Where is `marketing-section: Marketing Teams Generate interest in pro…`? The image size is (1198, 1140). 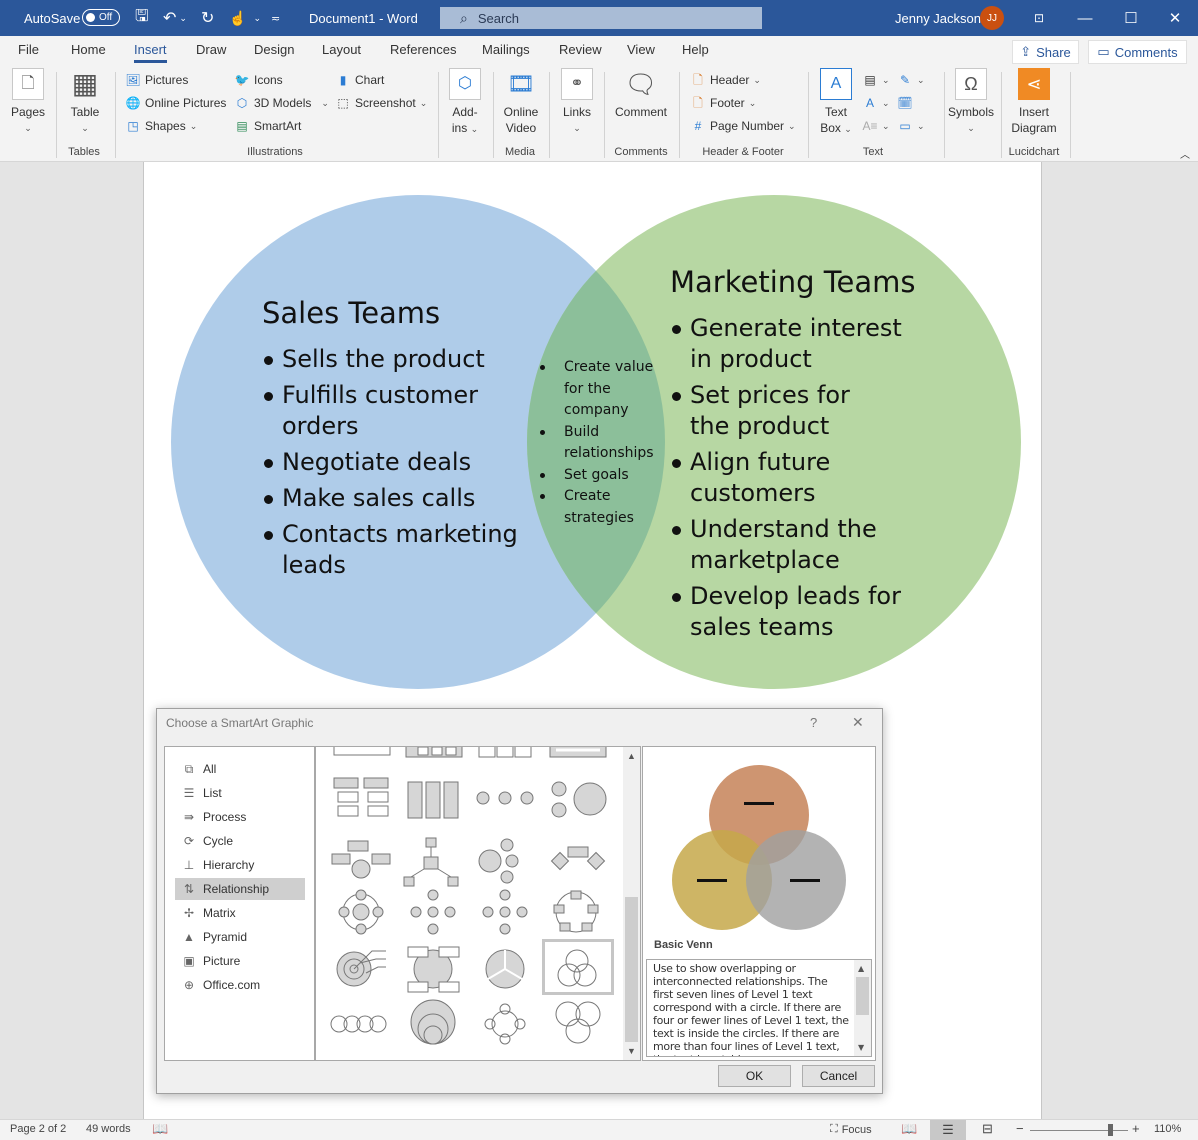
marketing-section: Marketing Teams Generate interest in pro… is located at coordinates (815, 456).